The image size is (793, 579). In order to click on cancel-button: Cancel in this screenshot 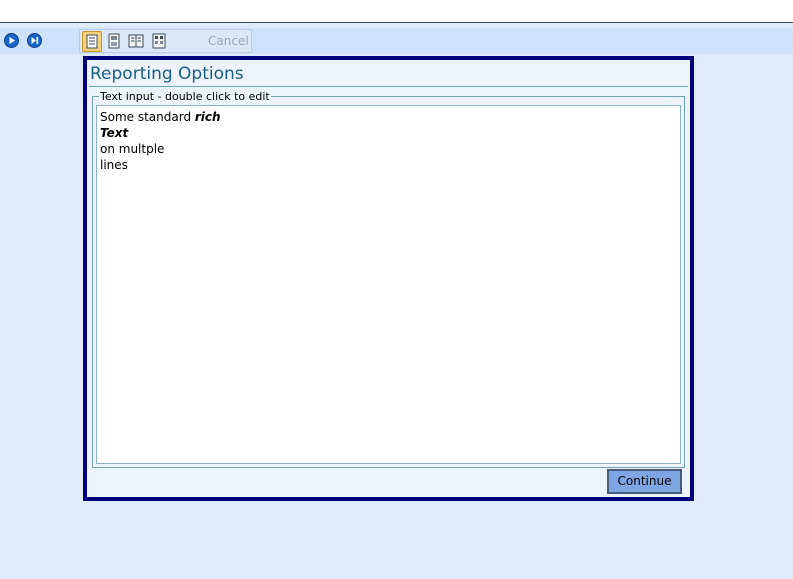, I will do `click(228, 41)`.